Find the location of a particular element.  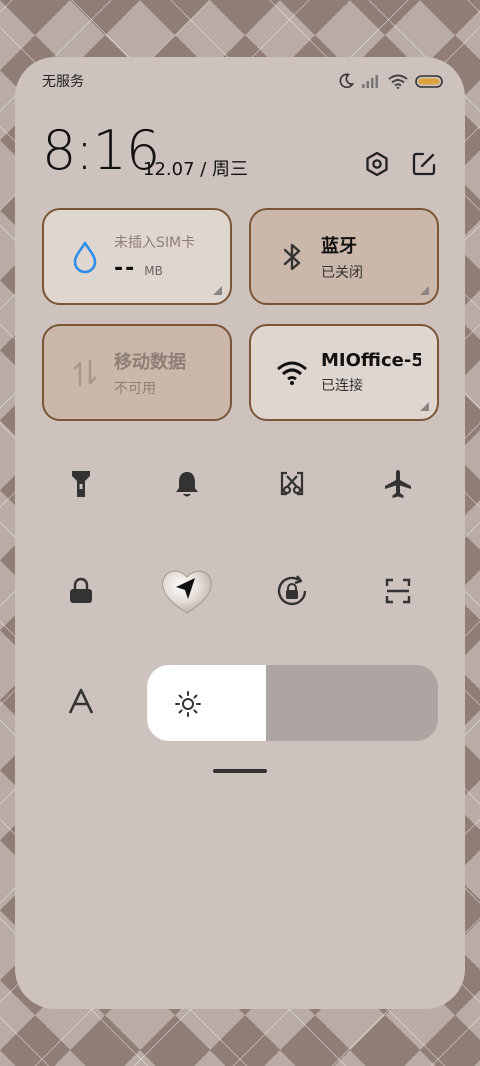

wifi-icon is located at coordinates (292, 373).